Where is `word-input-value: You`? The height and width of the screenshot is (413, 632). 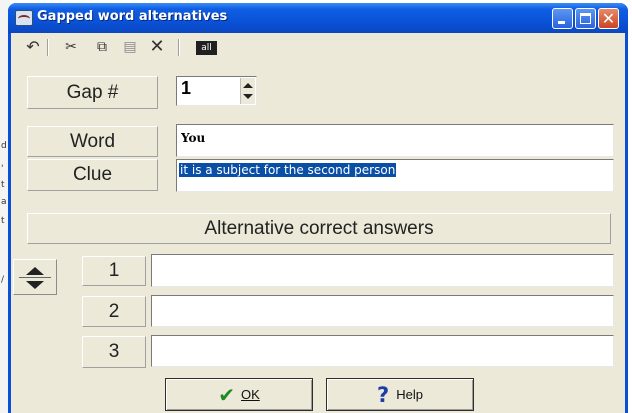
word-input-value: You is located at coordinates (193, 138).